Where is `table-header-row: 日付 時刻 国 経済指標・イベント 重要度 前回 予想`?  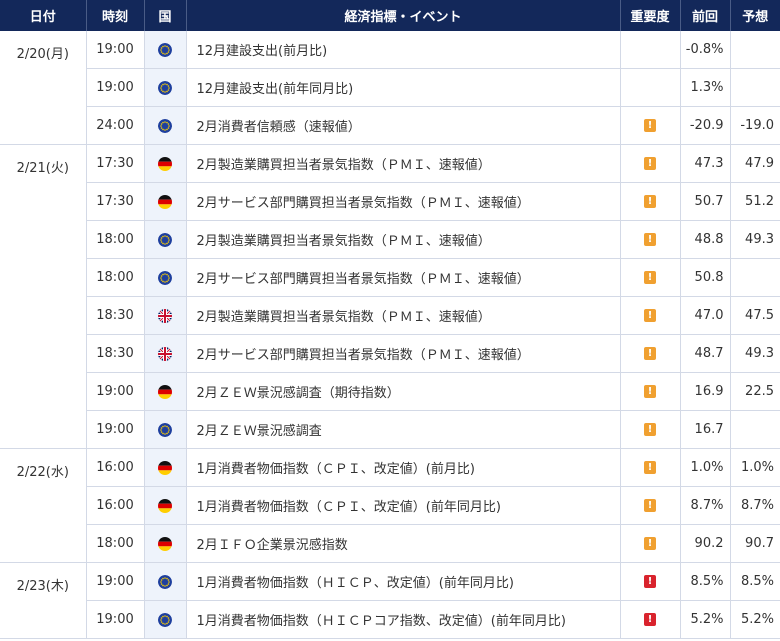
table-header-row: 日付 時刻 国 経済指標・イベント 重要度 前回 予想 is located at coordinates (390, 15).